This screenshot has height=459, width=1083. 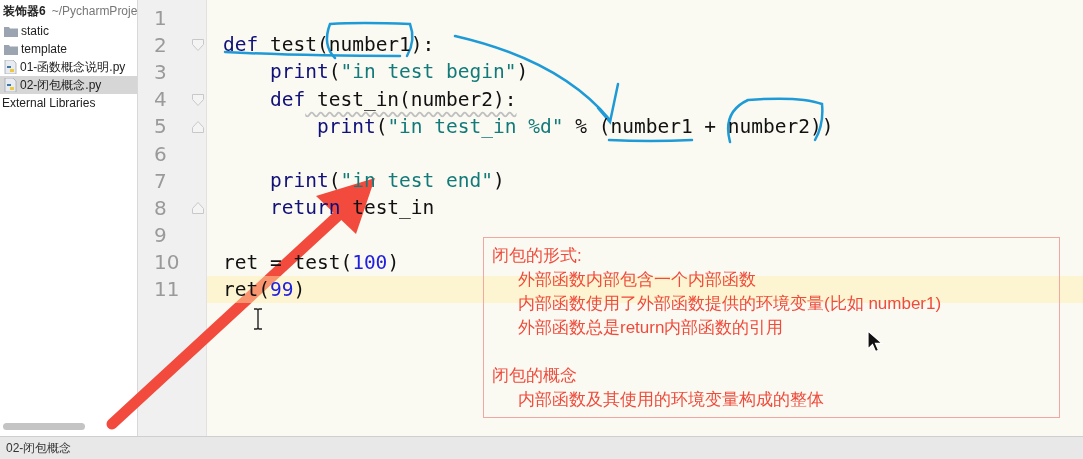 What do you see at coordinates (167, 289) in the screenshot?
I see `line-number: 11` at bounding box center [167, 289].